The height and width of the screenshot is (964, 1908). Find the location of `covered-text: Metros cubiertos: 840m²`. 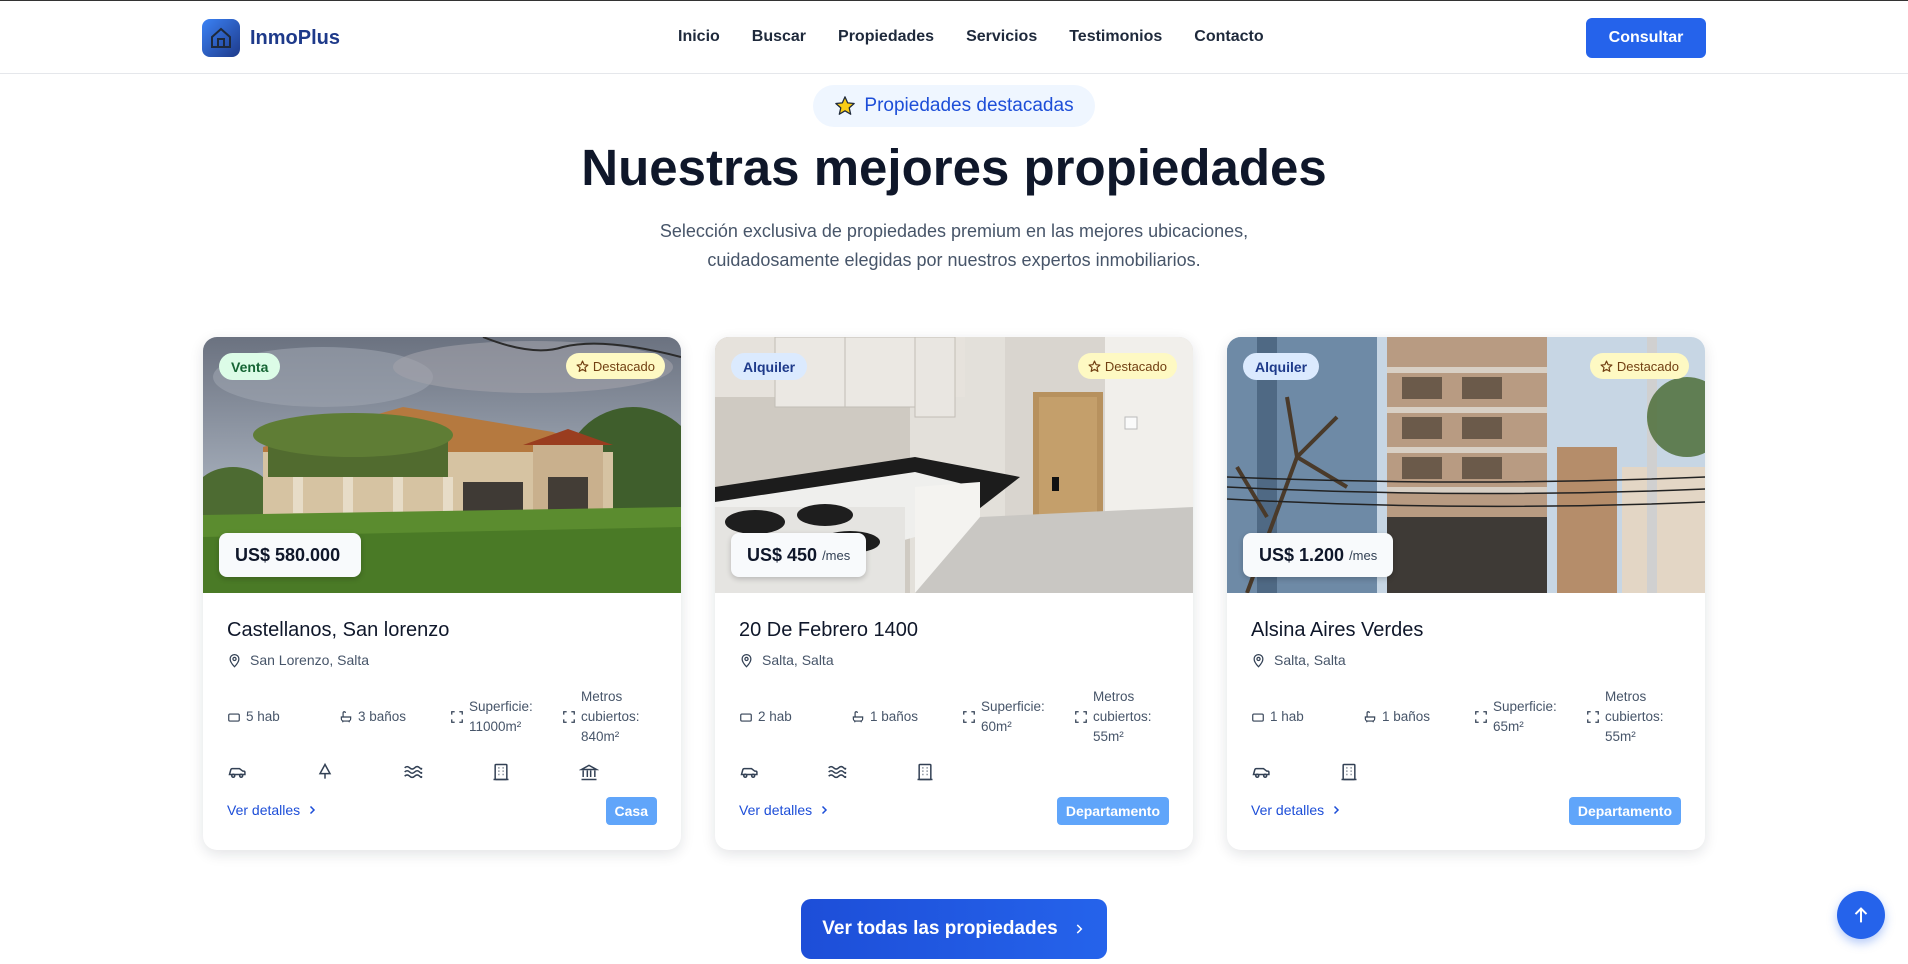

covered-text: Metros cubiertos: 840m² is located at coordinates (610, 717).